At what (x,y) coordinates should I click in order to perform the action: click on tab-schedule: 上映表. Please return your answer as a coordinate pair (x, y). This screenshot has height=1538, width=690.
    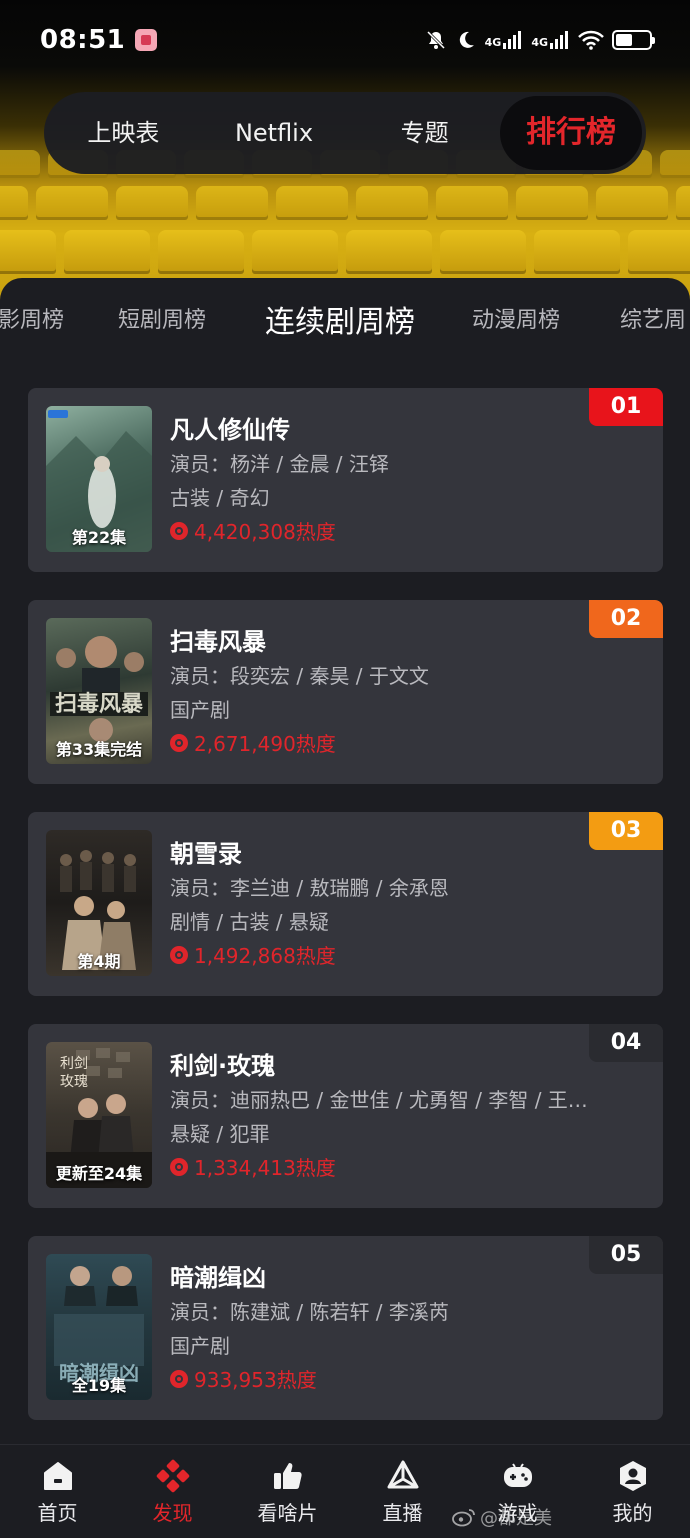
    Looking at the image, I should click on (123, 133).